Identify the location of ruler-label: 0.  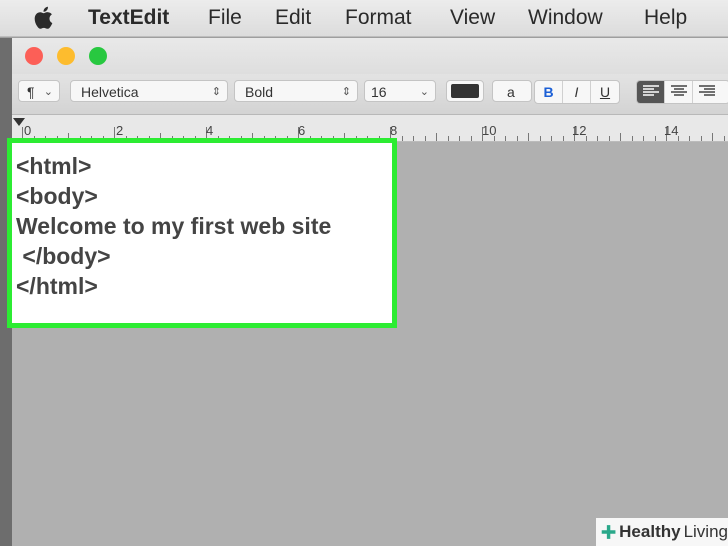
(28, 130).